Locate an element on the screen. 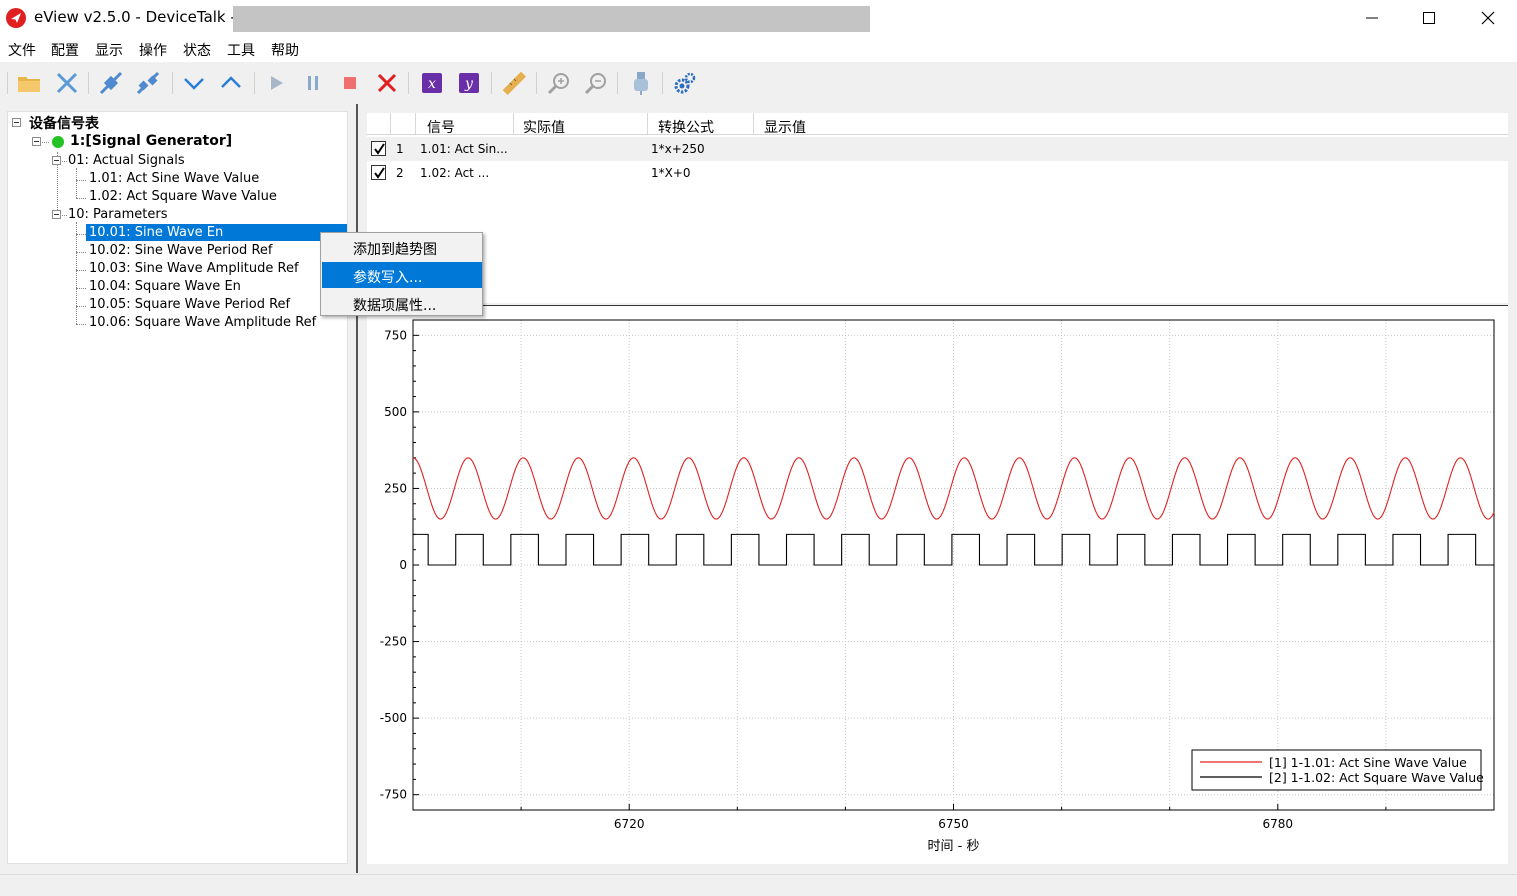 The height and width of the screenshot is (896, 1517). toolbar-grip is located at coordinates (7, 83).